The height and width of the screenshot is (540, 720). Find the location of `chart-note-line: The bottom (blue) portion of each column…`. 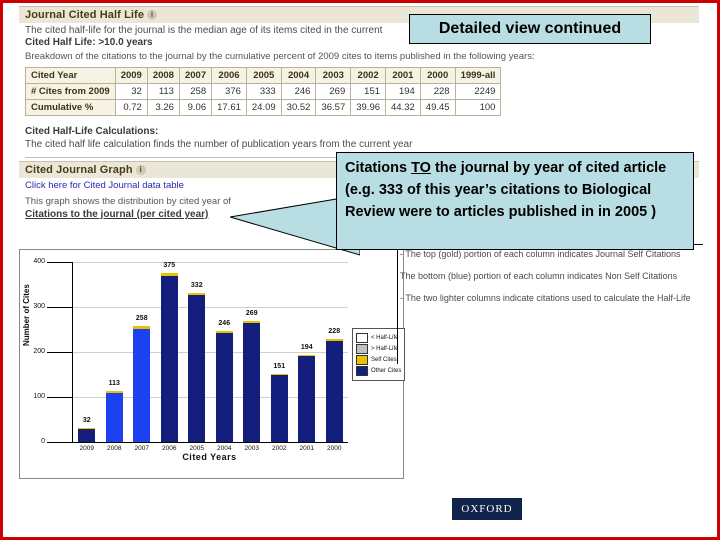

chart-note-line: The bottom (blue) portion of each column… is located at coordinates (539, 276).